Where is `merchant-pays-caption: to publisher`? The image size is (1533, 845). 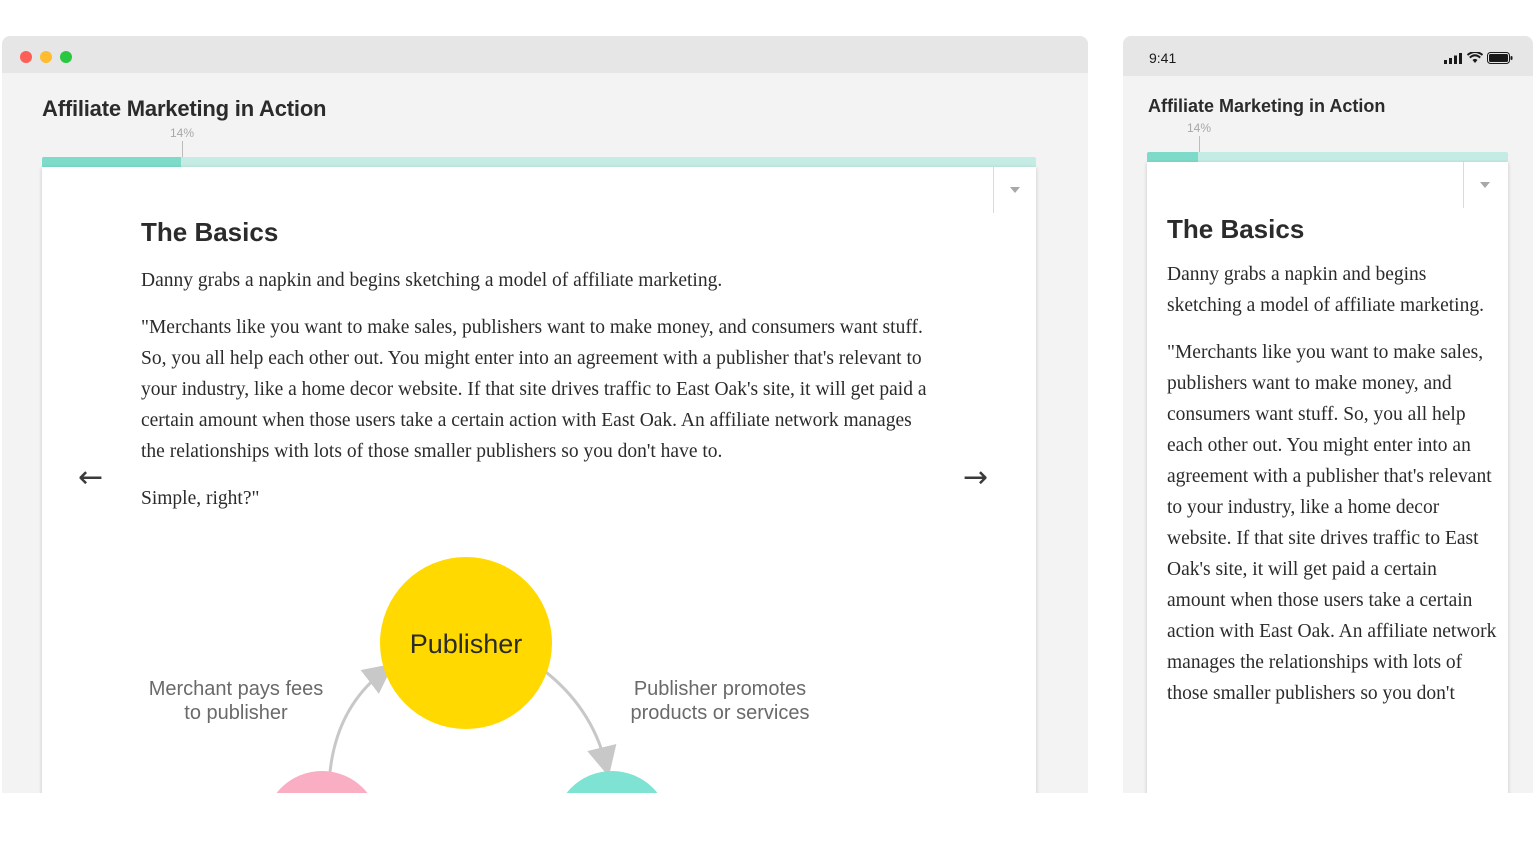
merchant-pays-caption: to publisher is located at coordinates (236, 713).